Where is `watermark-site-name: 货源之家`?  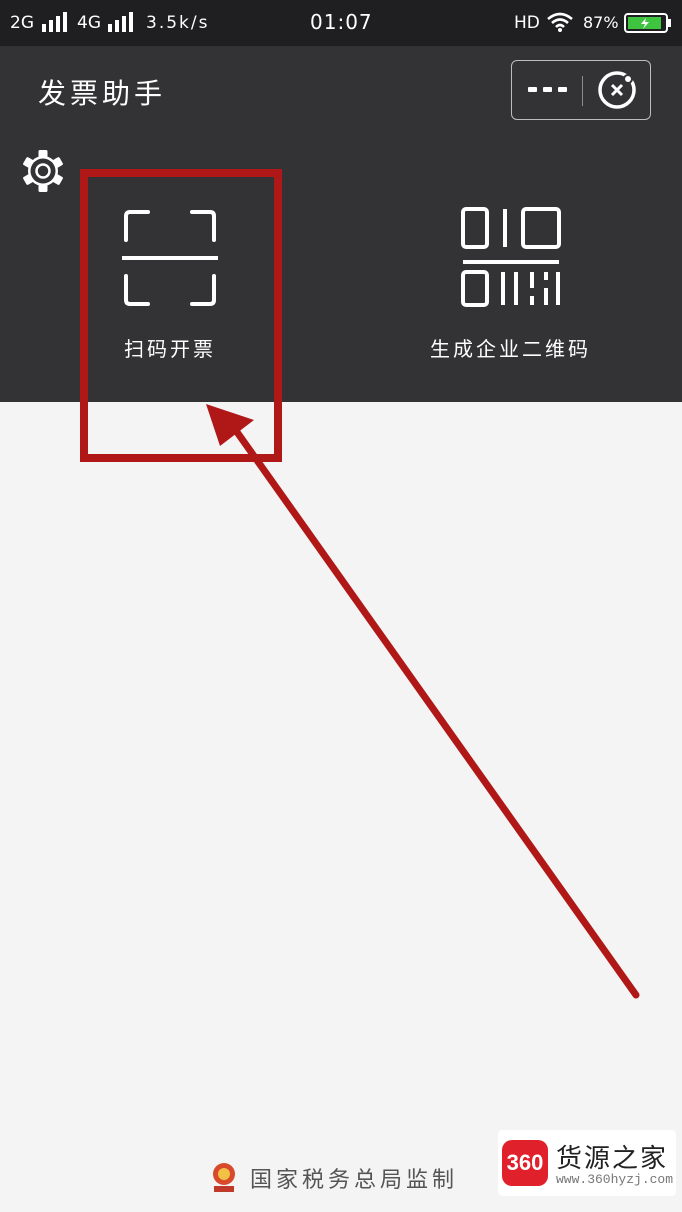
watermark-site-name: 货源之家 is located at coordinates (612, 1159).